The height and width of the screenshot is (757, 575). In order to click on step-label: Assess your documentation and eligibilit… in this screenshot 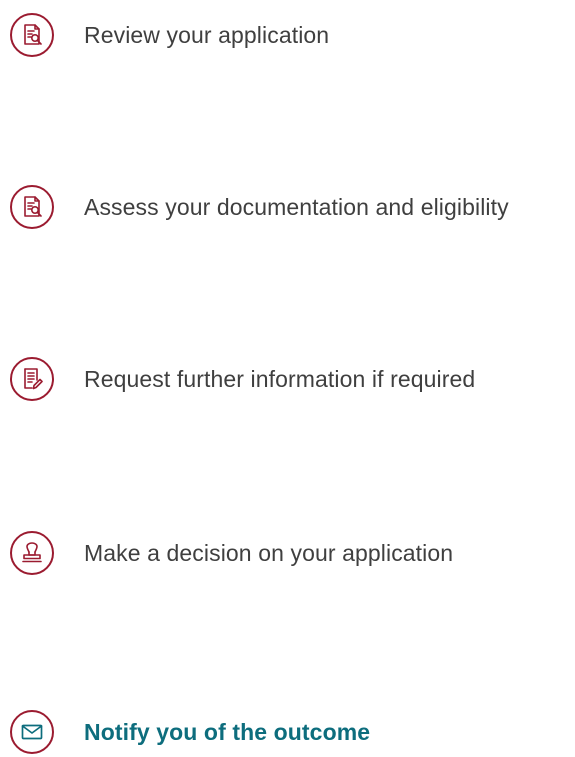, I will do `click(296, 206)`.